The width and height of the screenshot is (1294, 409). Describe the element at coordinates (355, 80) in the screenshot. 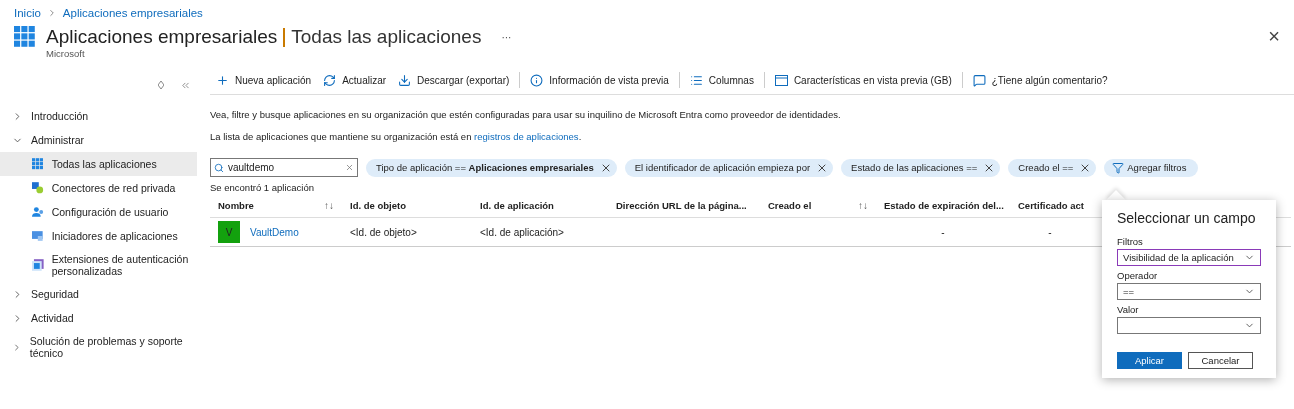

I see `toolbar-button: Actualizar` at that location.